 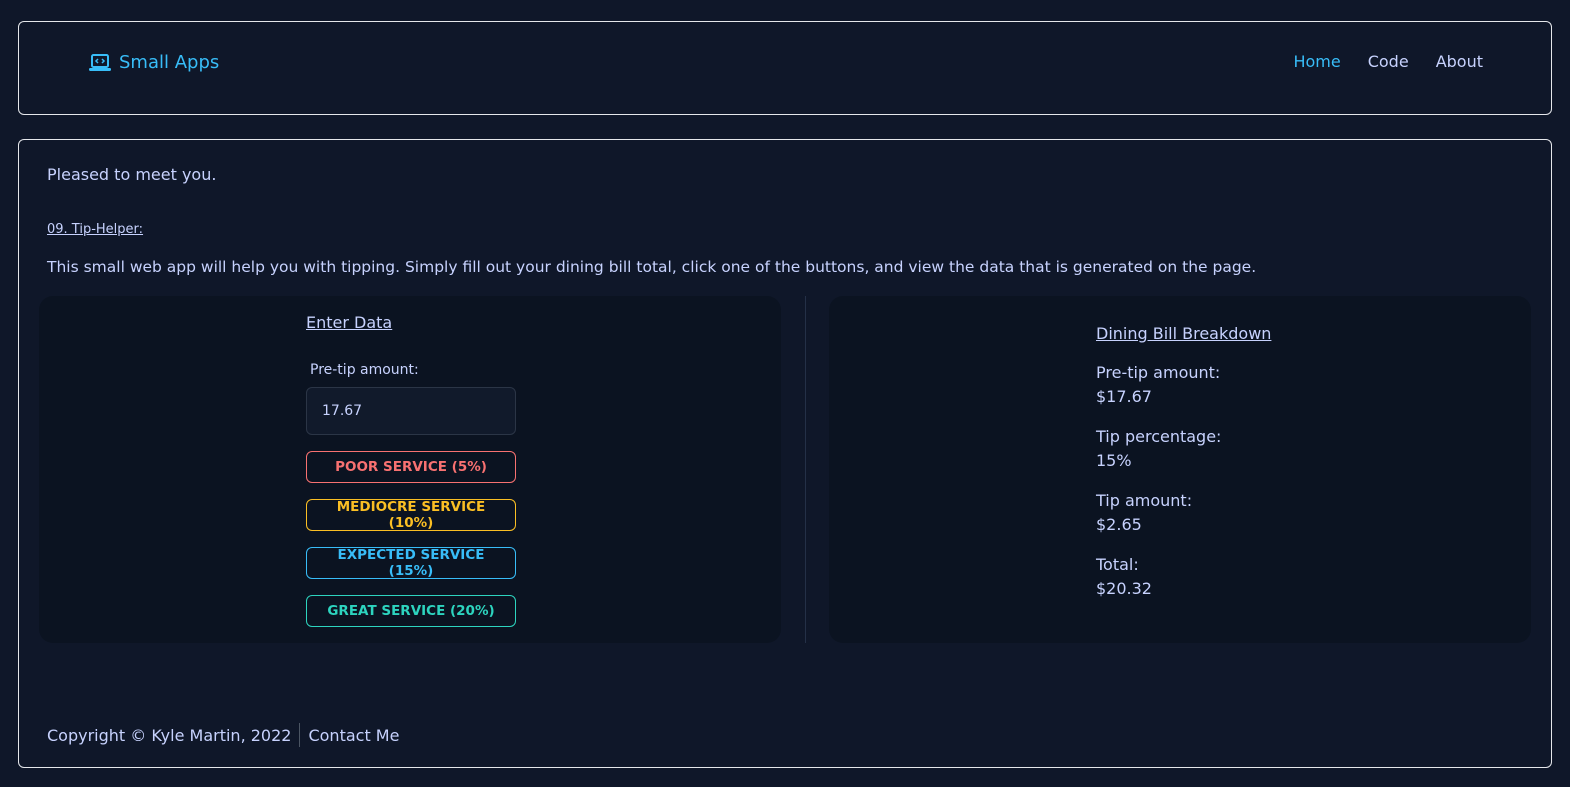 I want to click on navbar: Small Apps Home Code About, so click(x=785, y=68).